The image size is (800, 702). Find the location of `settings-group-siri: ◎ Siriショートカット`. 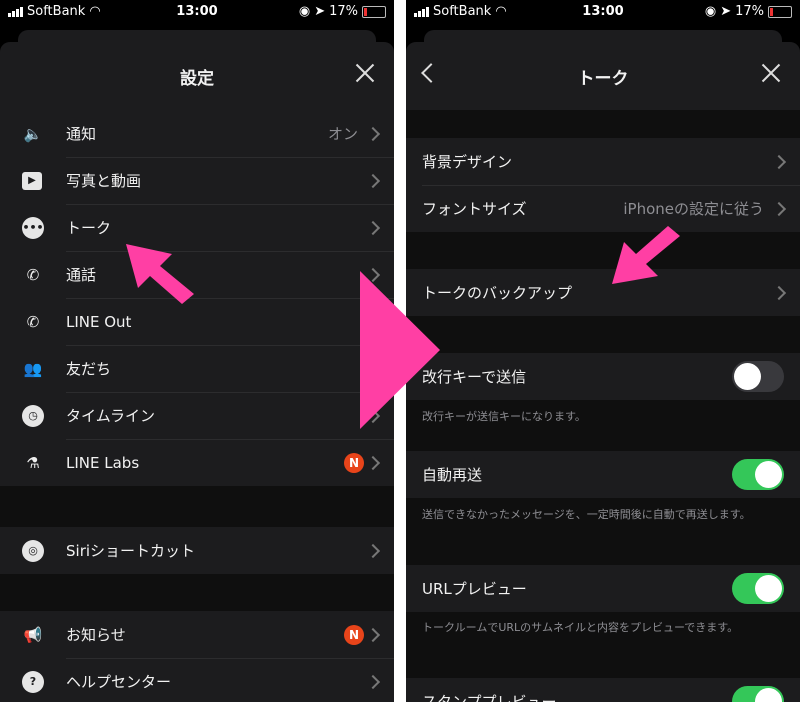

settings-group-siri: ◎ Siriショートカット is located at coordinates (197, 550).